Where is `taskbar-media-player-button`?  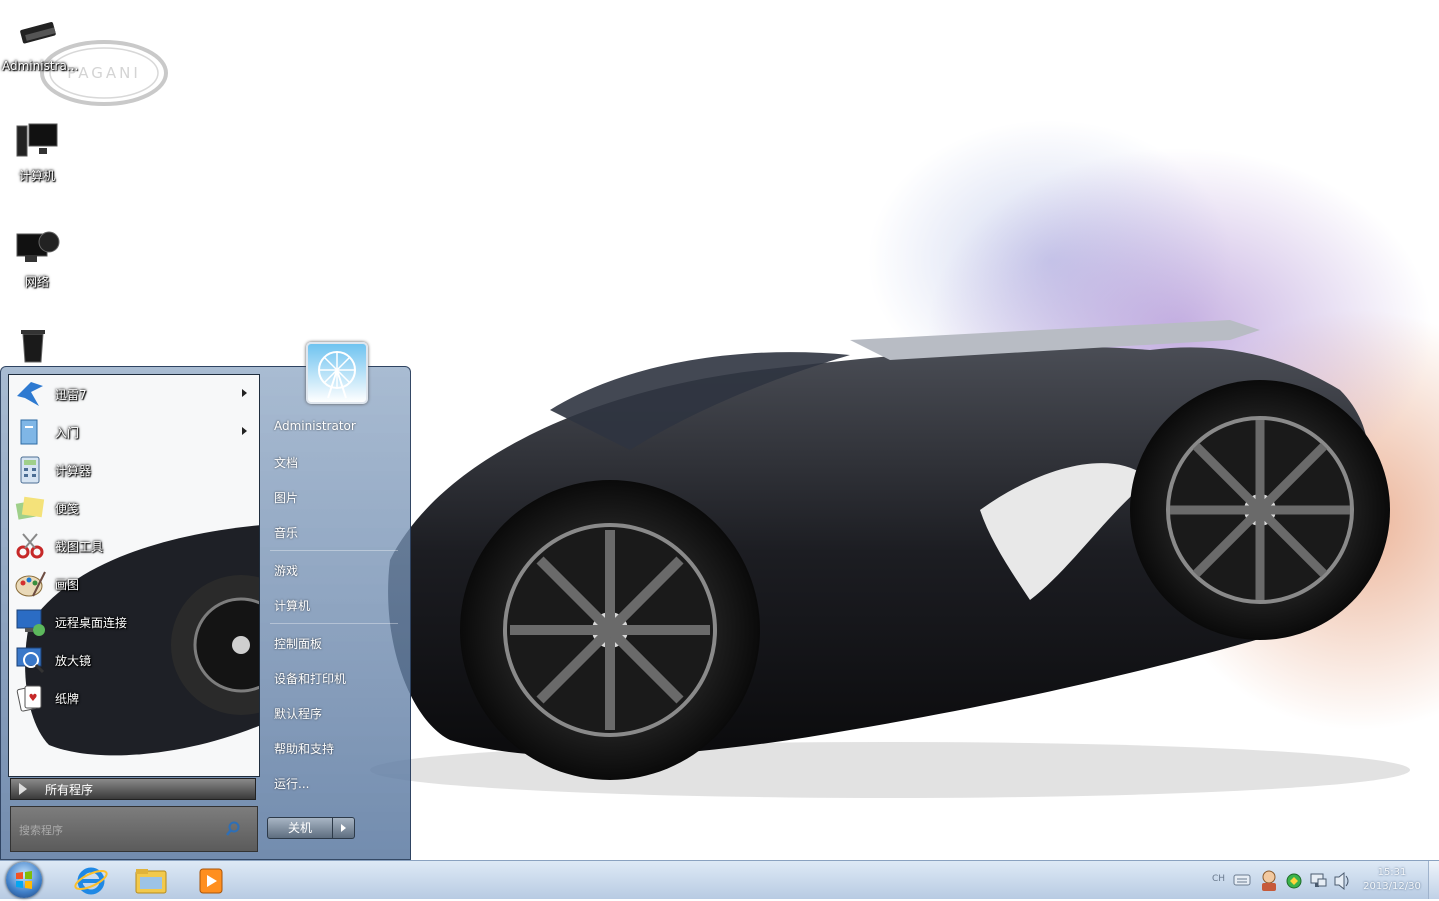 taskbar-media-player-button is located at coordinates (211, 880).